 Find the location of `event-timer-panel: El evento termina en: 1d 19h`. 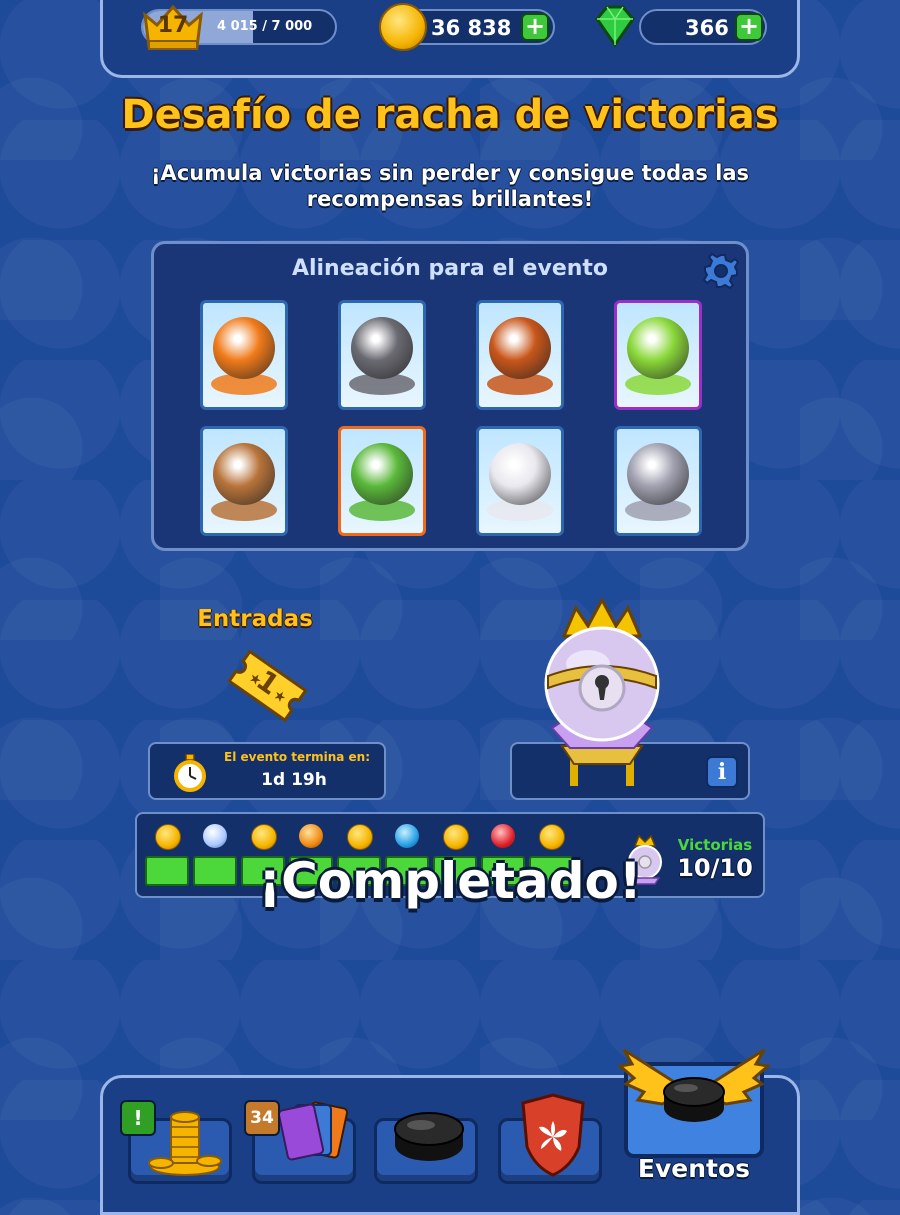

event-timer-panel: El evento termina en: 1d 19h is located at coordinates (267, 771).